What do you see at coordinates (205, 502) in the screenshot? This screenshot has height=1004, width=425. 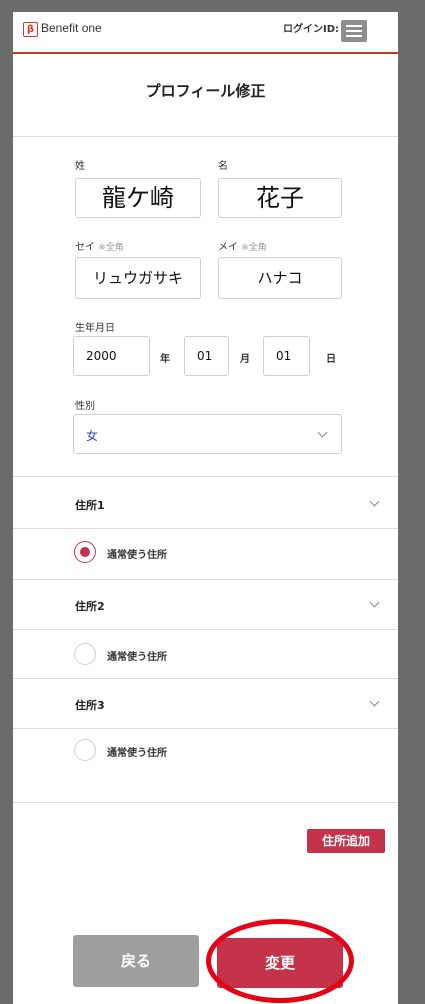 I see `address-1-header: 住所1` at bounding box center [205, 502].